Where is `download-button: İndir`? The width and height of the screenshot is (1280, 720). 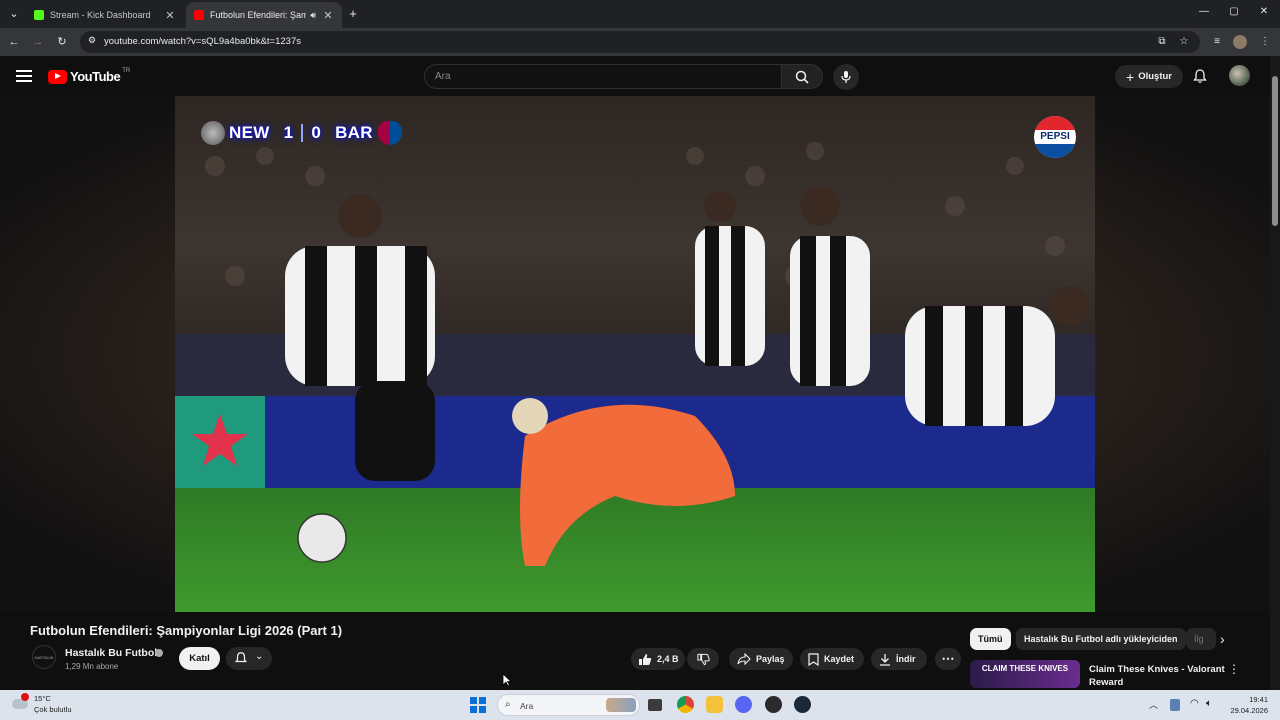
download-button: İndir is located at coordinates (899, 659).